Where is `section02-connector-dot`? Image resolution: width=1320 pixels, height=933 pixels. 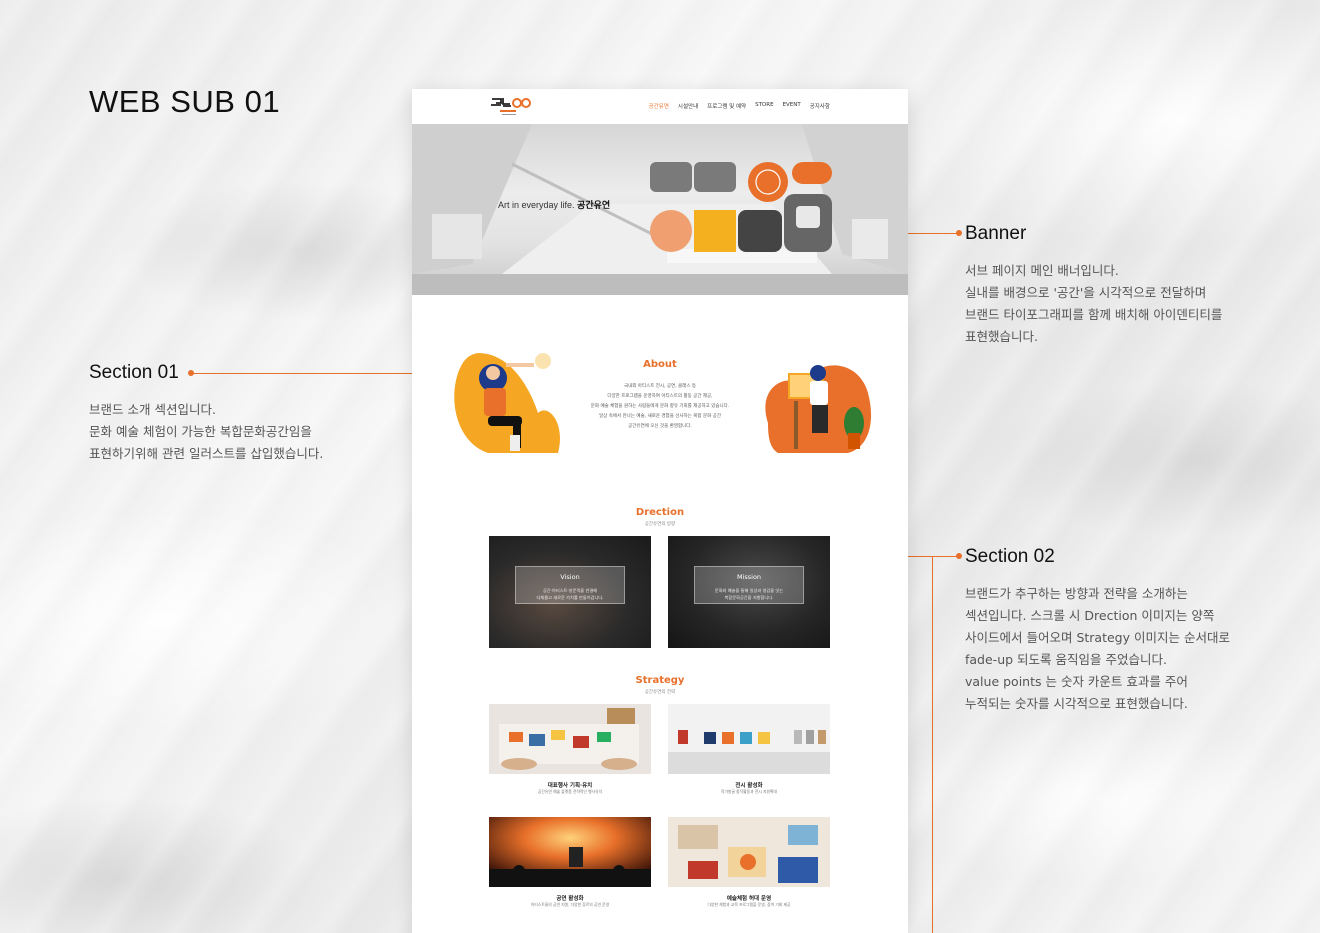
section02-connector-dot is located at coordinates (959, 556).